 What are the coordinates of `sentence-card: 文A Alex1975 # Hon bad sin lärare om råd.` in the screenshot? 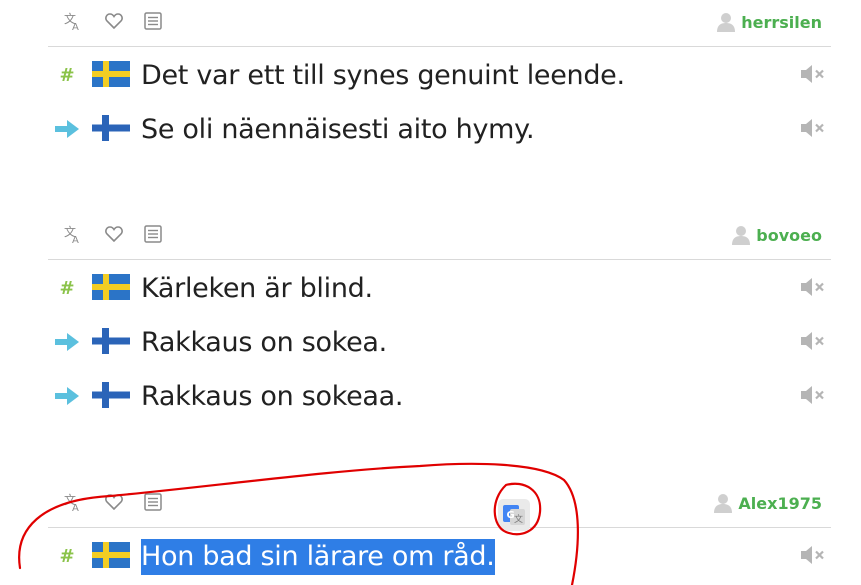 It's located at (439, 528).